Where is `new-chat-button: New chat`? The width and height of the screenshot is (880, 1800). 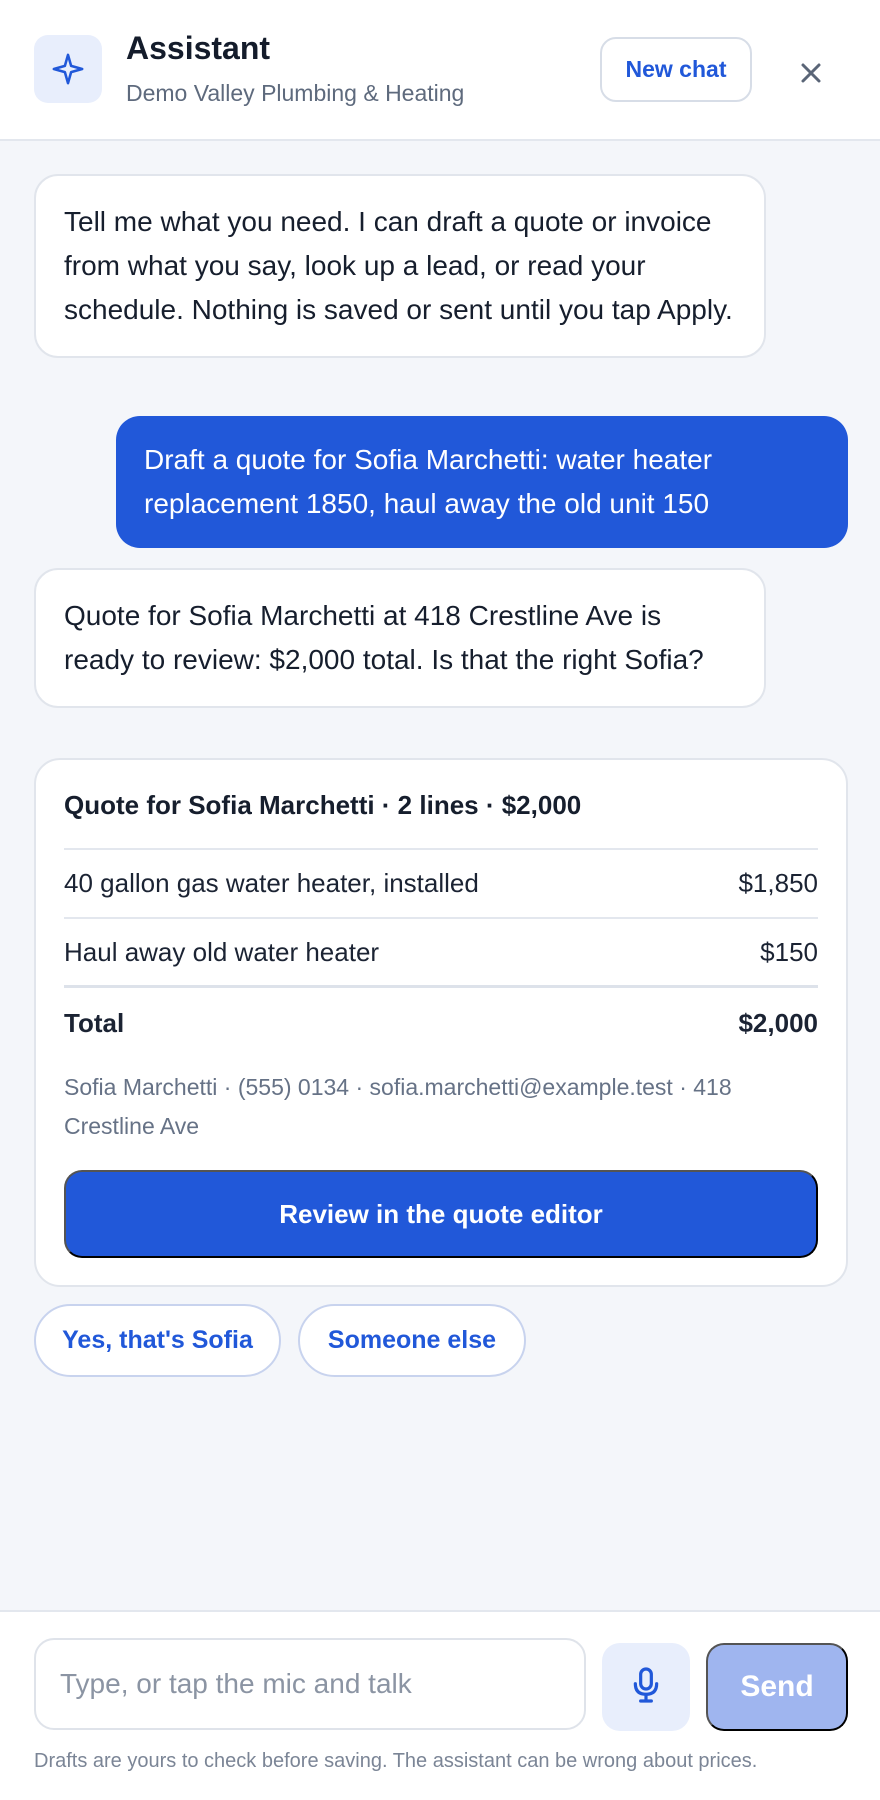 new-chat-button: New chat is located at coordinates (676, 69).